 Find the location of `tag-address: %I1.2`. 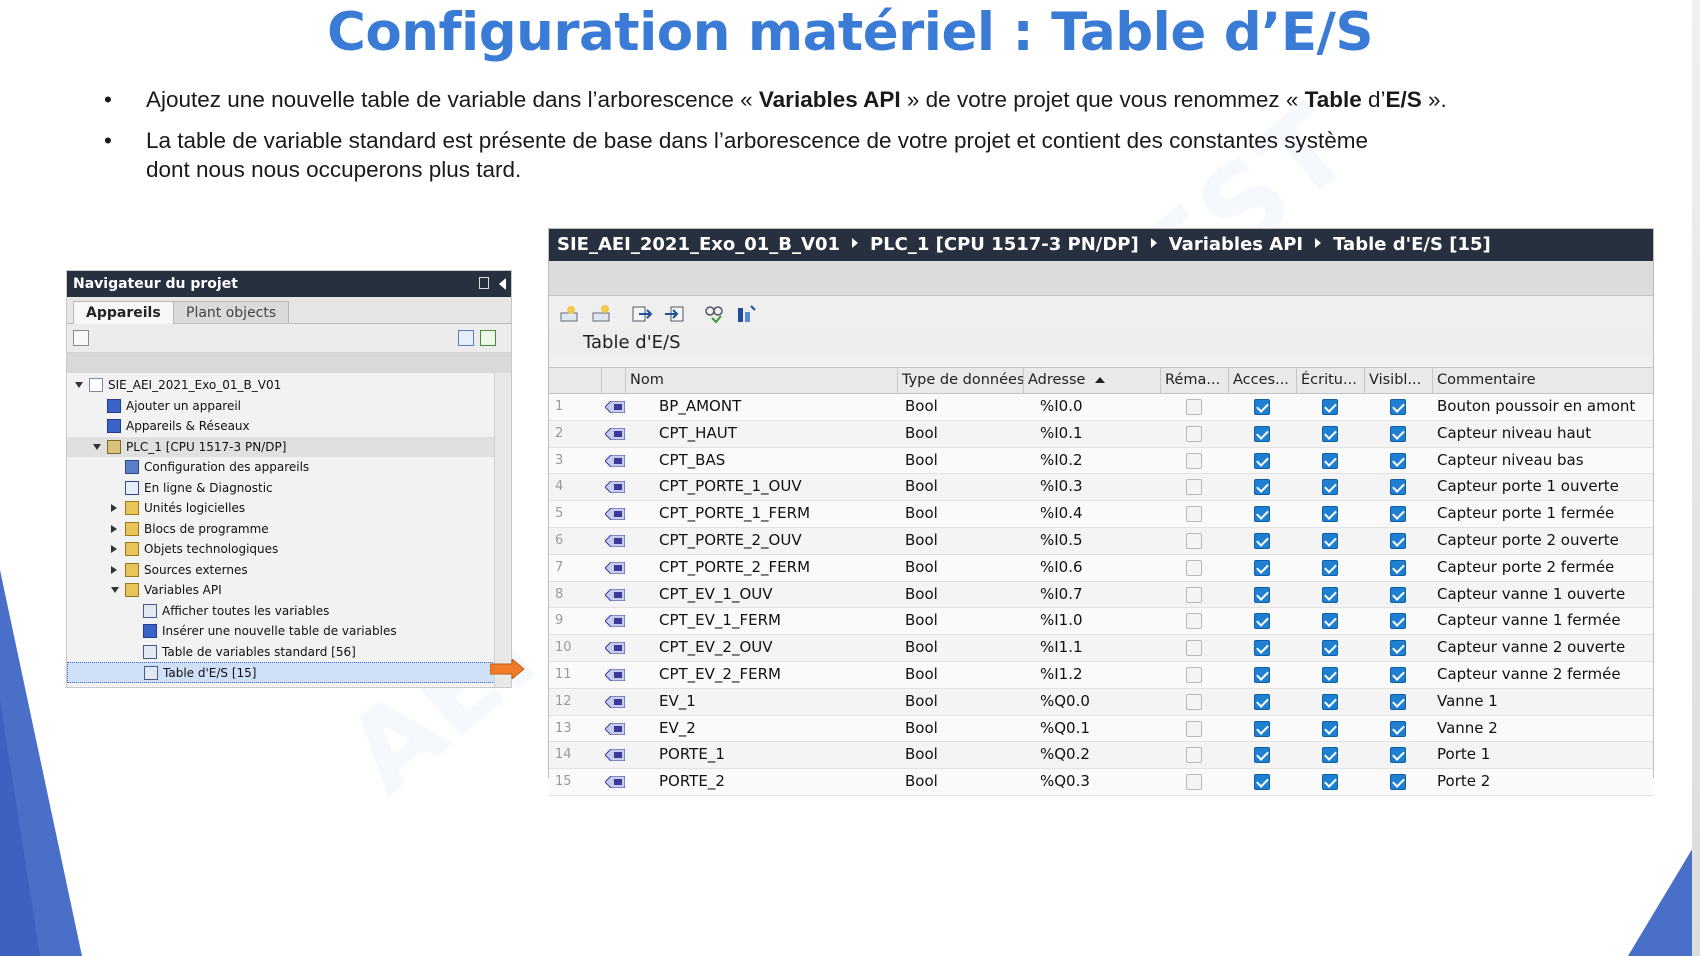

tag-address: %I1.2 is located at coordinates (1100, 675).